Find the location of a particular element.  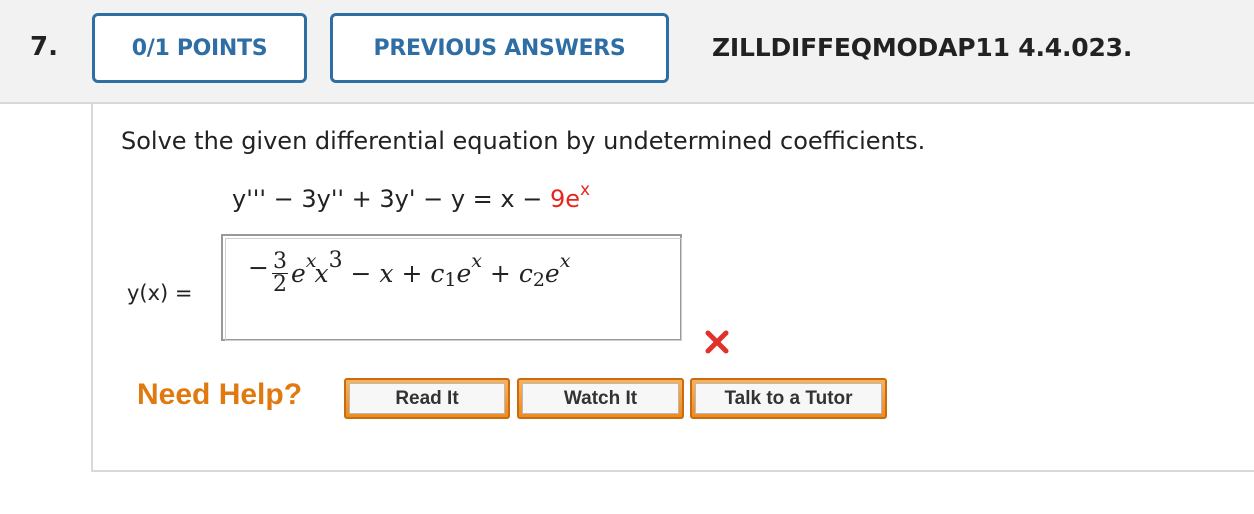

question-number: 7. is located at coordinates (44, 47).